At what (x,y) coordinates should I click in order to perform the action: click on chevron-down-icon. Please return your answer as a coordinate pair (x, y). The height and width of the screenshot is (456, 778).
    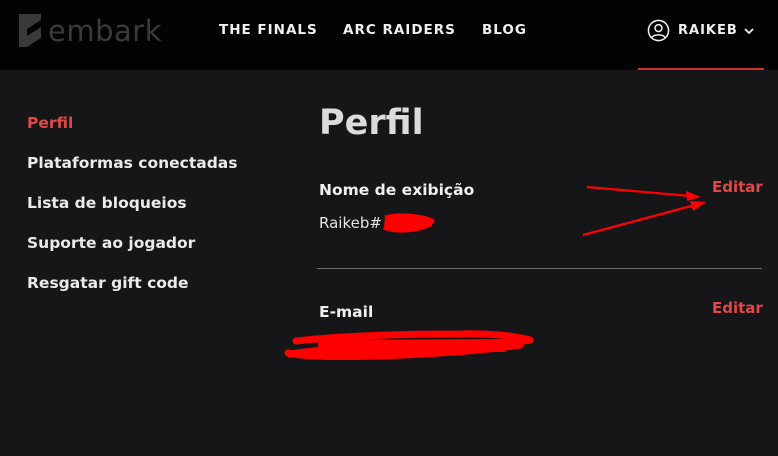
    Looking at the image, I should click on (749, 31).